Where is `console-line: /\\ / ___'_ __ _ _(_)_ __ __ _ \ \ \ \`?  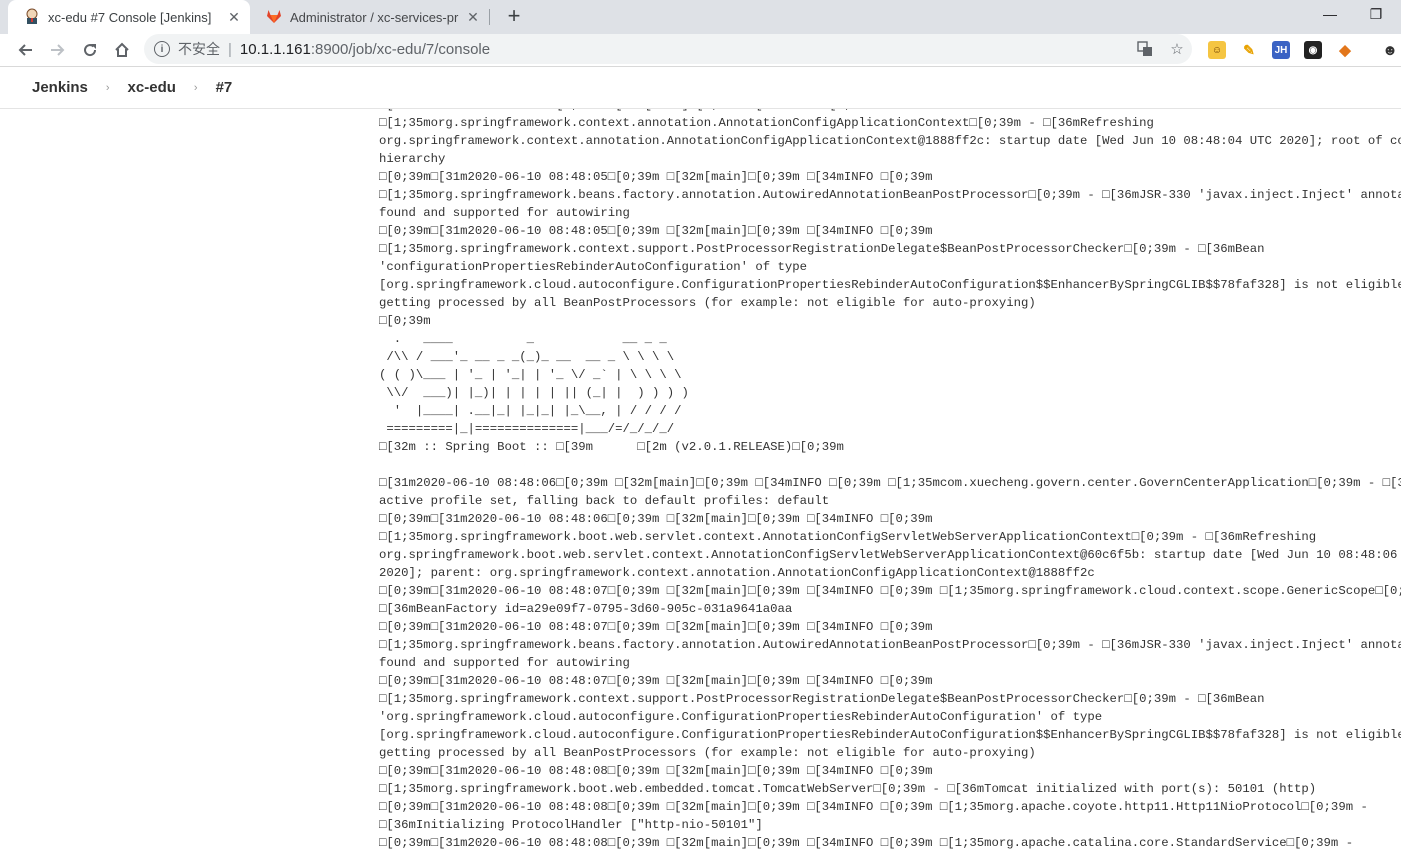
console-line: /\\ / ___'_ __ _ _(_)_ __ __ _ \ \ \ \ is located at coordinates (527, 357).